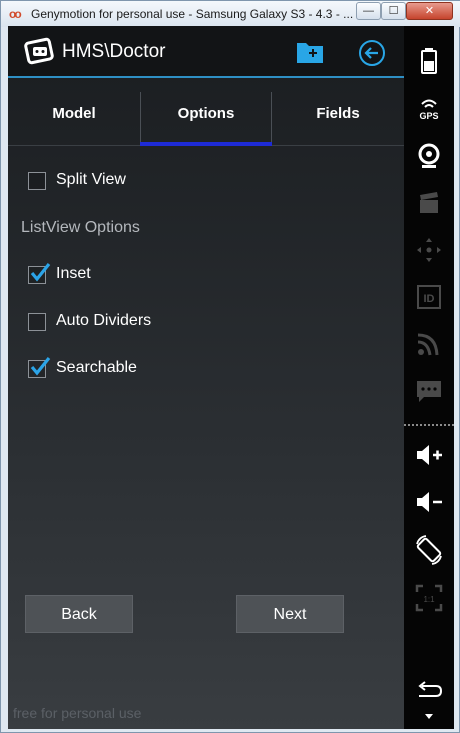 This screenshot has width=460, height=733. Describe the element at coordinates (429, 550) in the screenshot. I see `rotate-screen-icon` at that location.